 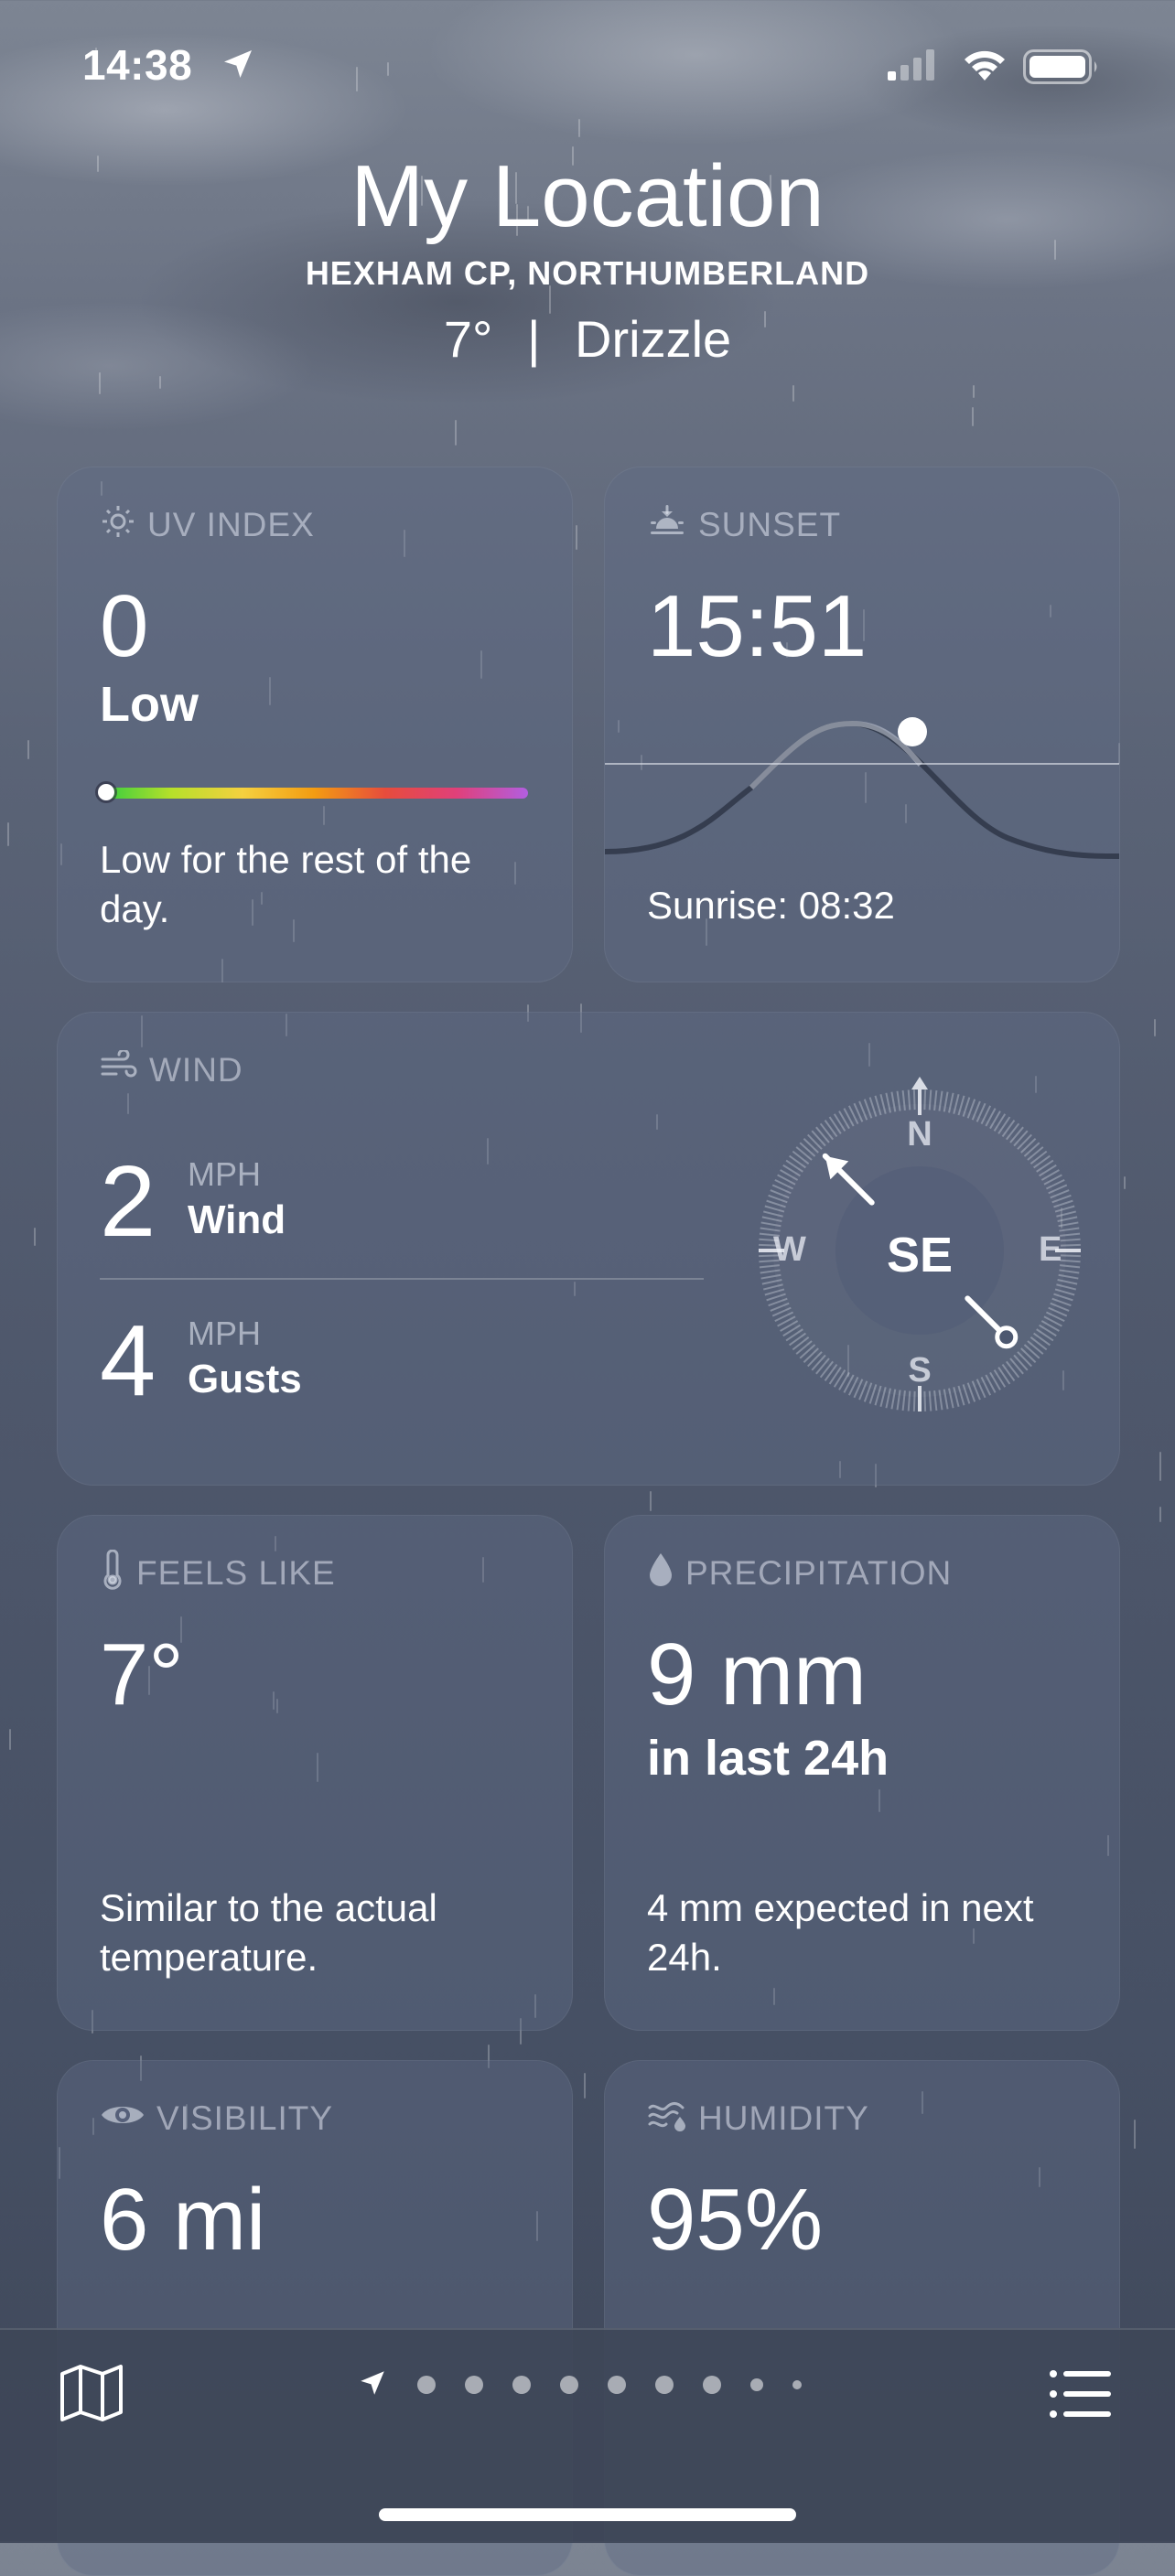 What do you see at coordinates (735, 2220) in the screenshot?
I see `humidity-value: 95%` at bounding box center [735, 2220].